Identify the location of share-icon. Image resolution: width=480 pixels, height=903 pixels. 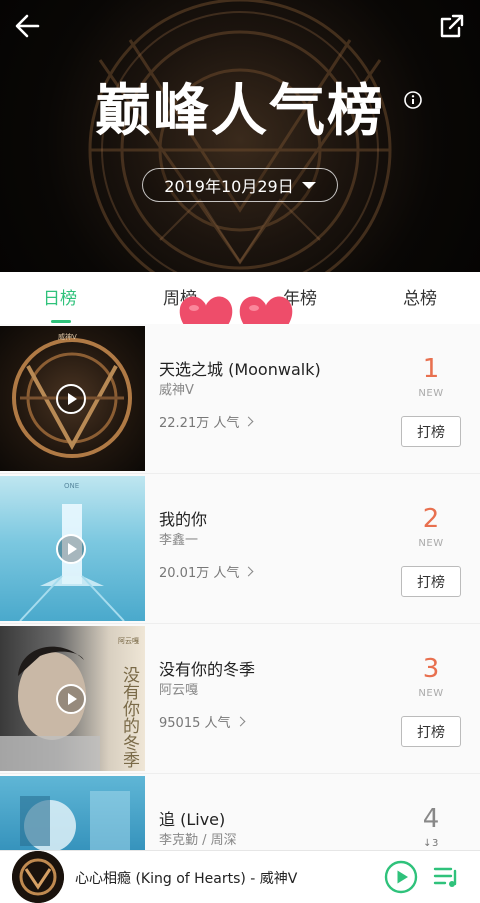
(452, 26).